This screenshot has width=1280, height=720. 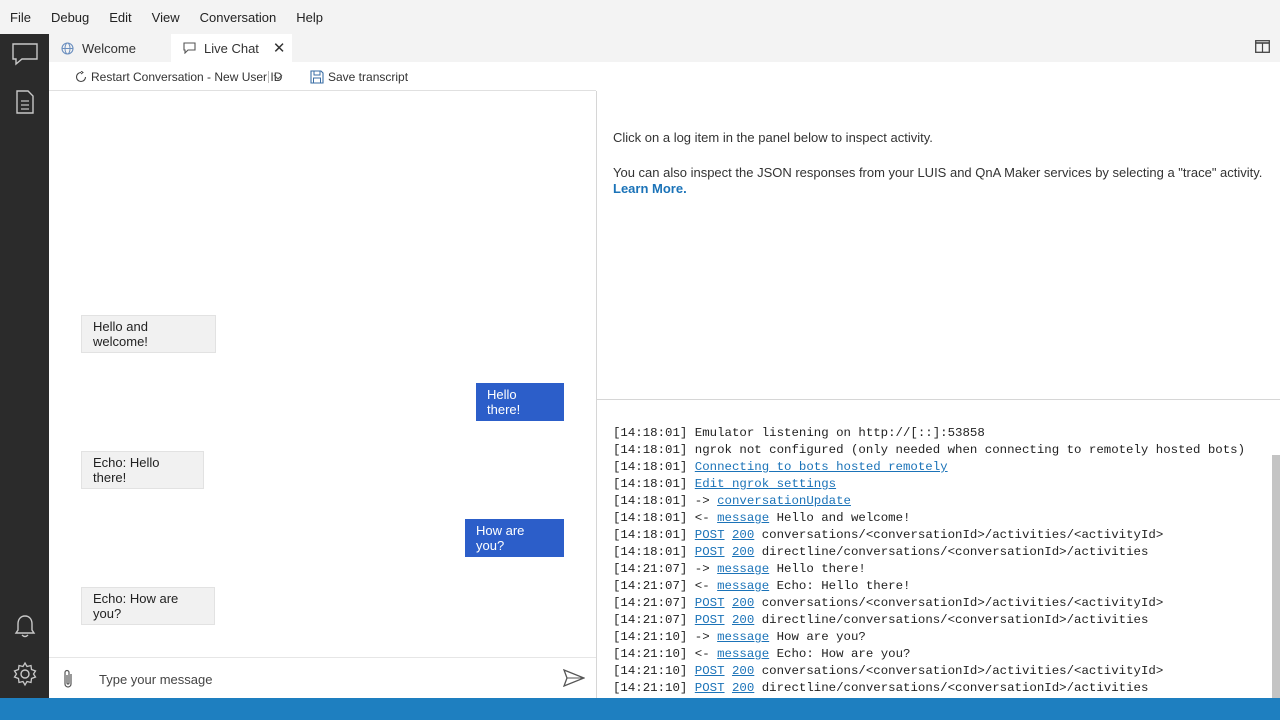 What do you see at coordinates (359, 76) in the screenshot?
I see `save-transcript-button: Save transcript` at bounding box center [359, 76].